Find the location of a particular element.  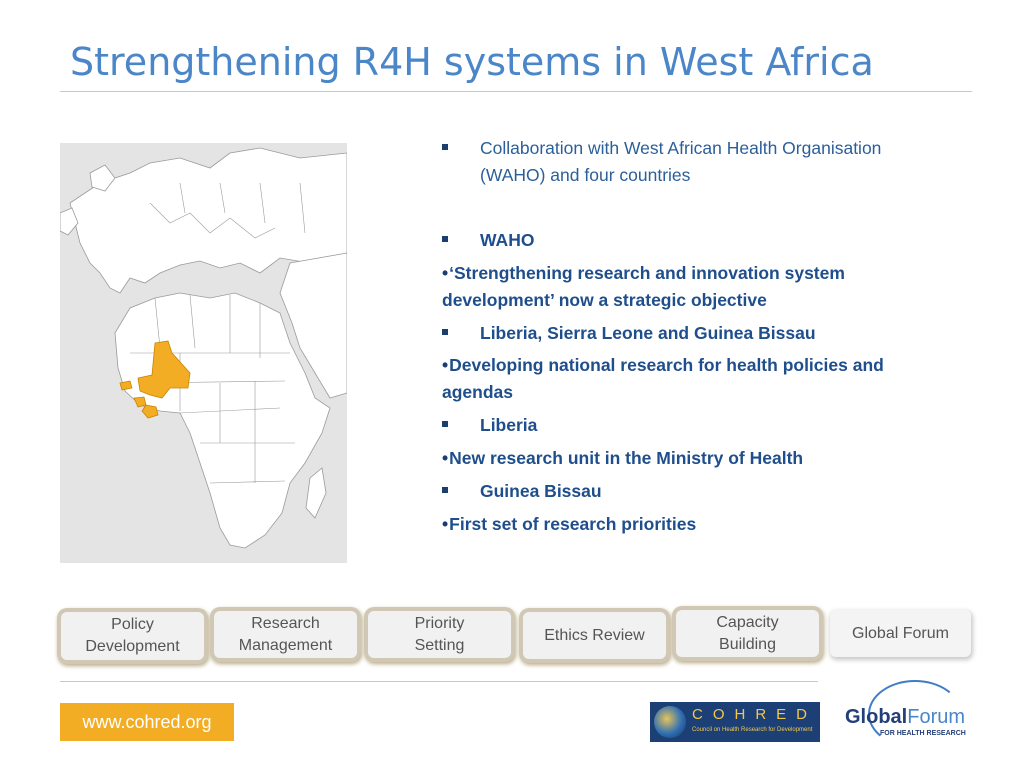

website-link: www.cohred.org is located at coordinates (147, 722).